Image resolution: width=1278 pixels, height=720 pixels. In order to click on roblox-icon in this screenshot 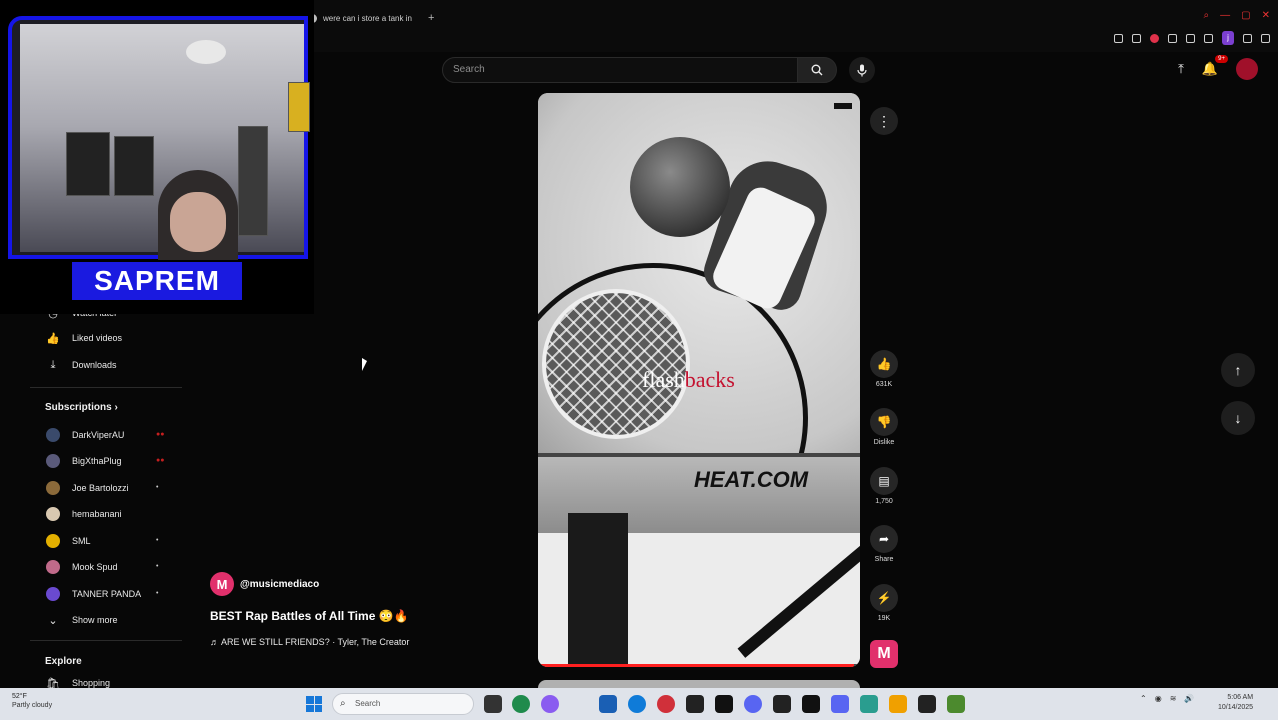, I will do `click(898, 704)`.